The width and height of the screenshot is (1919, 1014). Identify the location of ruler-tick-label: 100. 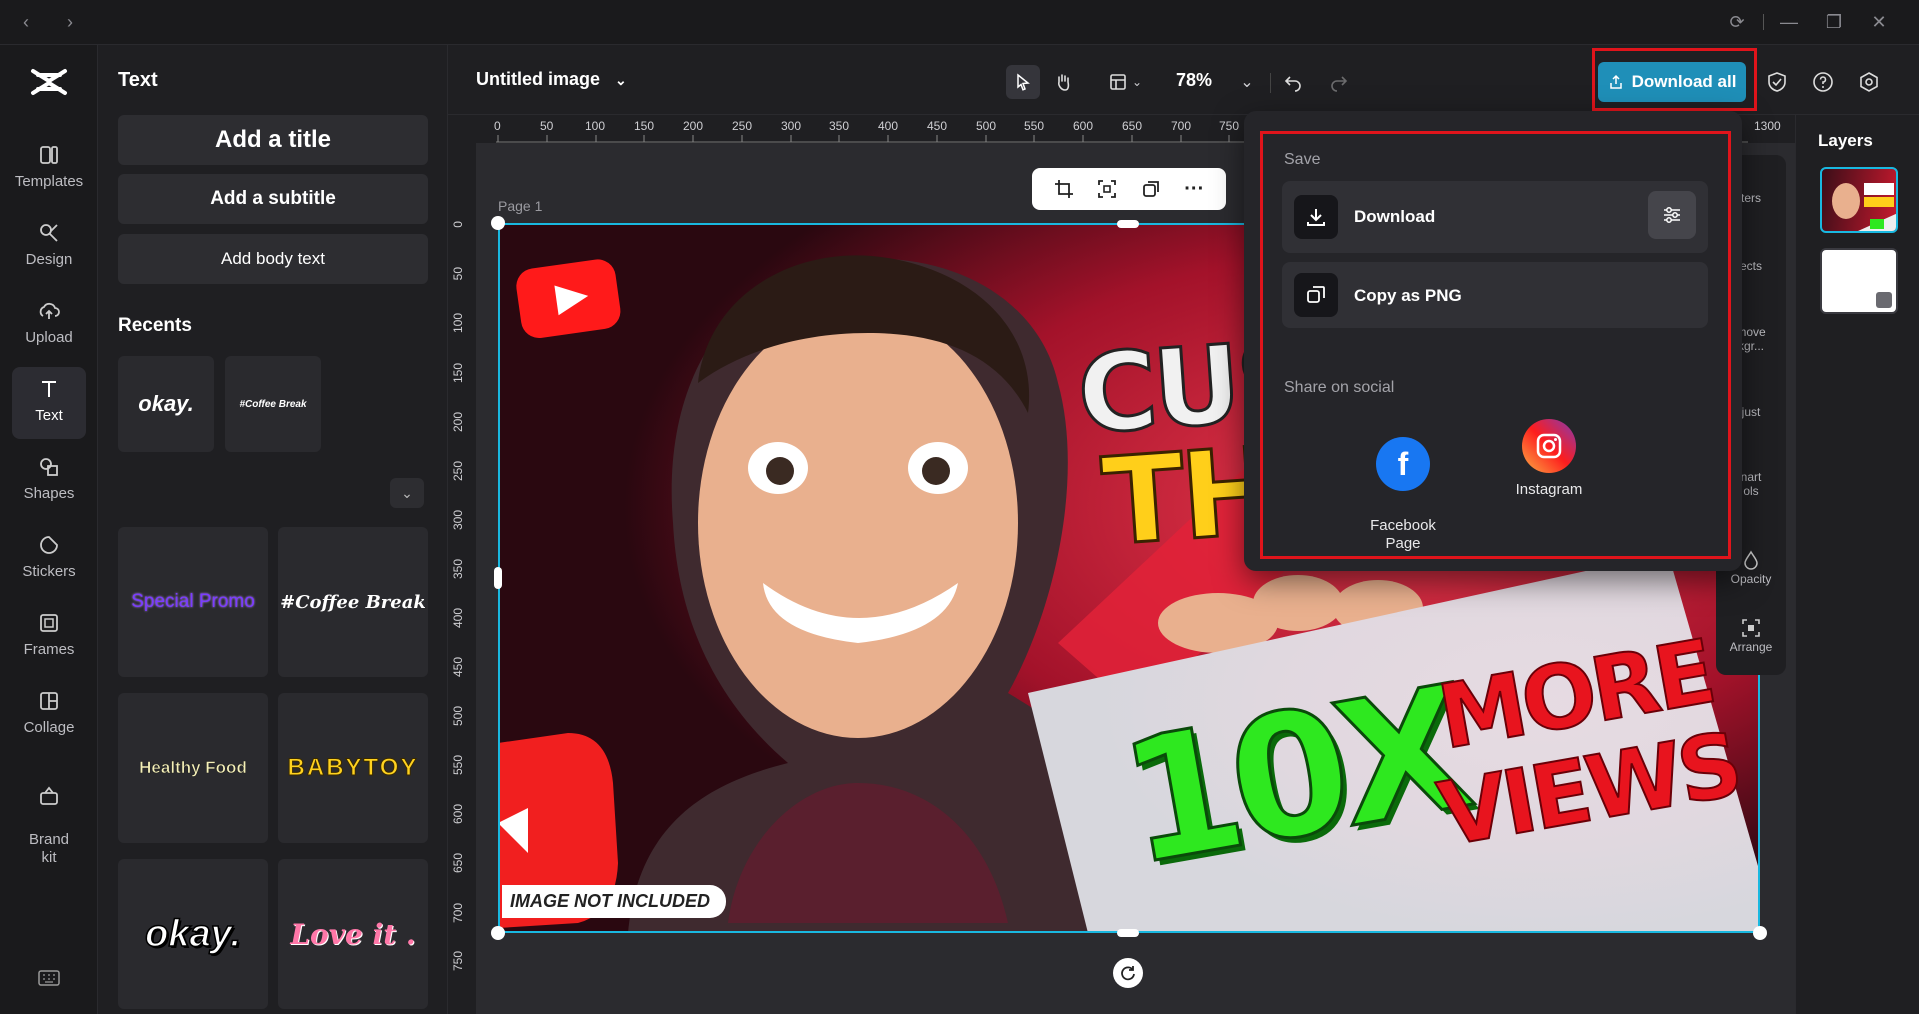
(458, 323).